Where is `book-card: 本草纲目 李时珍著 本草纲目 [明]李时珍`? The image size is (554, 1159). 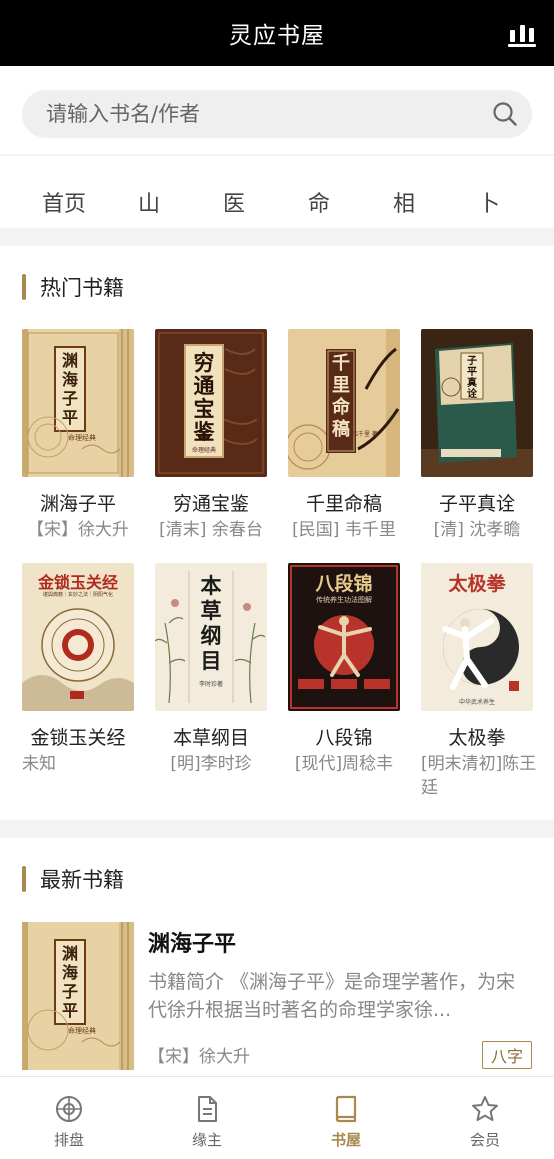
book-card: 本草纲目 李时珍著 本草纲目 [明]李时珍 is located at coordinates (211, 668).